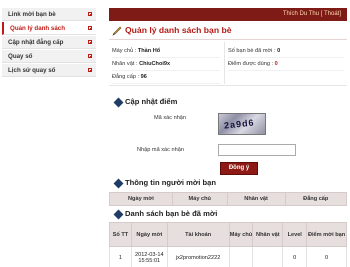 This screenshot has height=267, width=350. Describe the element at coordinates (228, 14) in the screenshot. I see `top-bar: Thích Du Thu [ Thoát]` at that location.